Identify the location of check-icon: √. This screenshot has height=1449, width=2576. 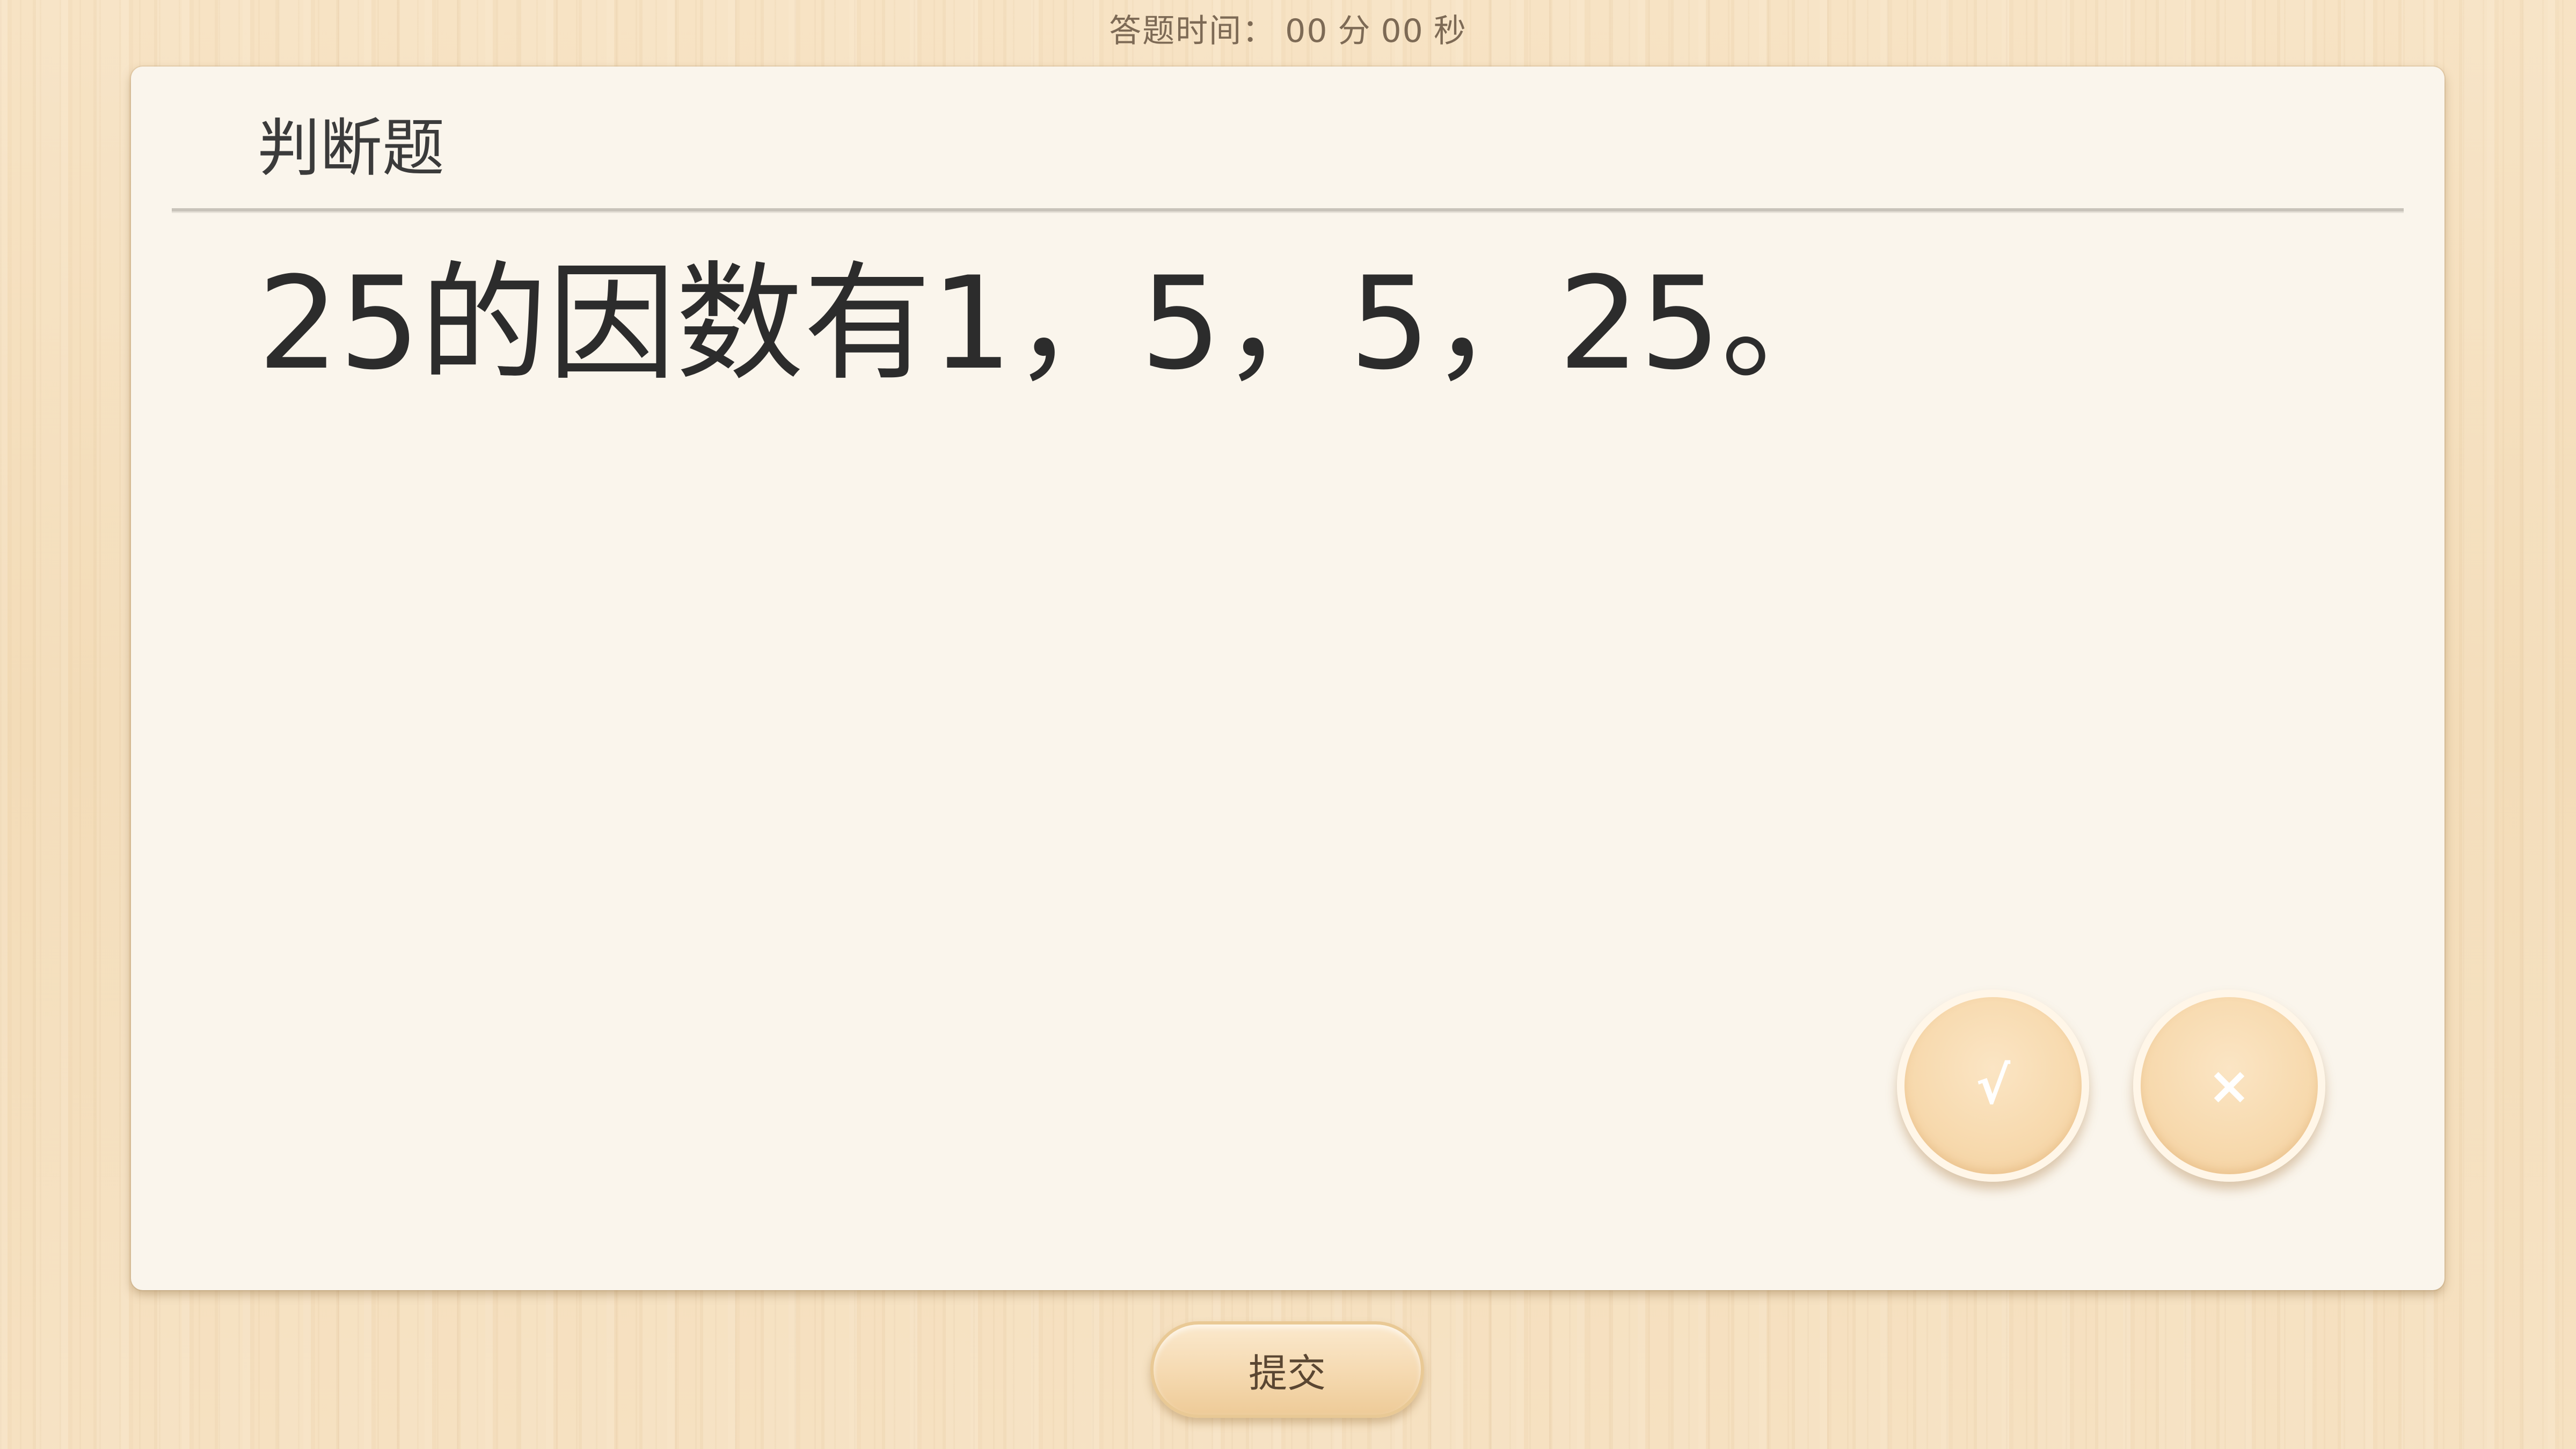
(1993, 1086).